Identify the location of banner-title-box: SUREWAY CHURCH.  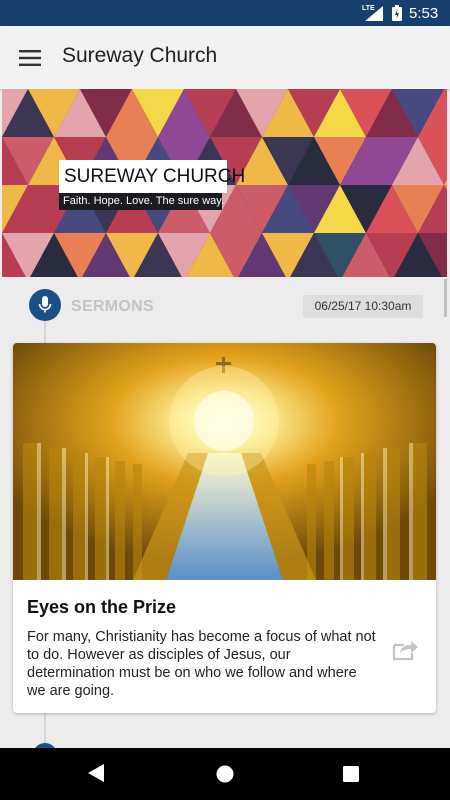
(152, 176).